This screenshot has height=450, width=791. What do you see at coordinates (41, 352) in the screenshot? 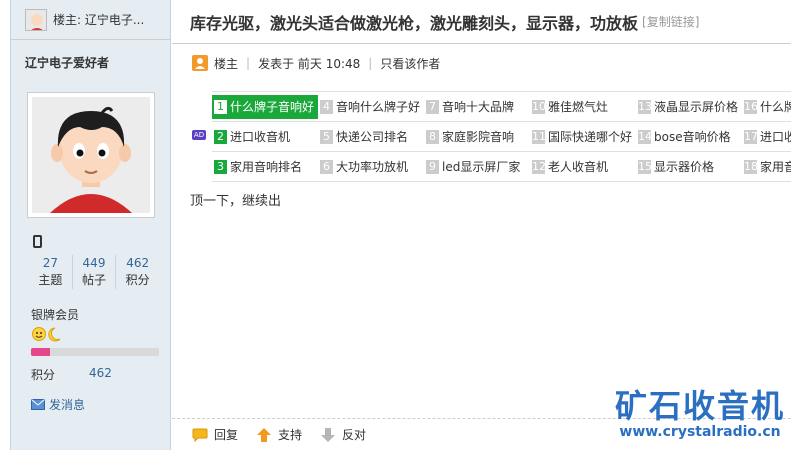
I see `credit-progress-fill` at bounding box center [41, 352].